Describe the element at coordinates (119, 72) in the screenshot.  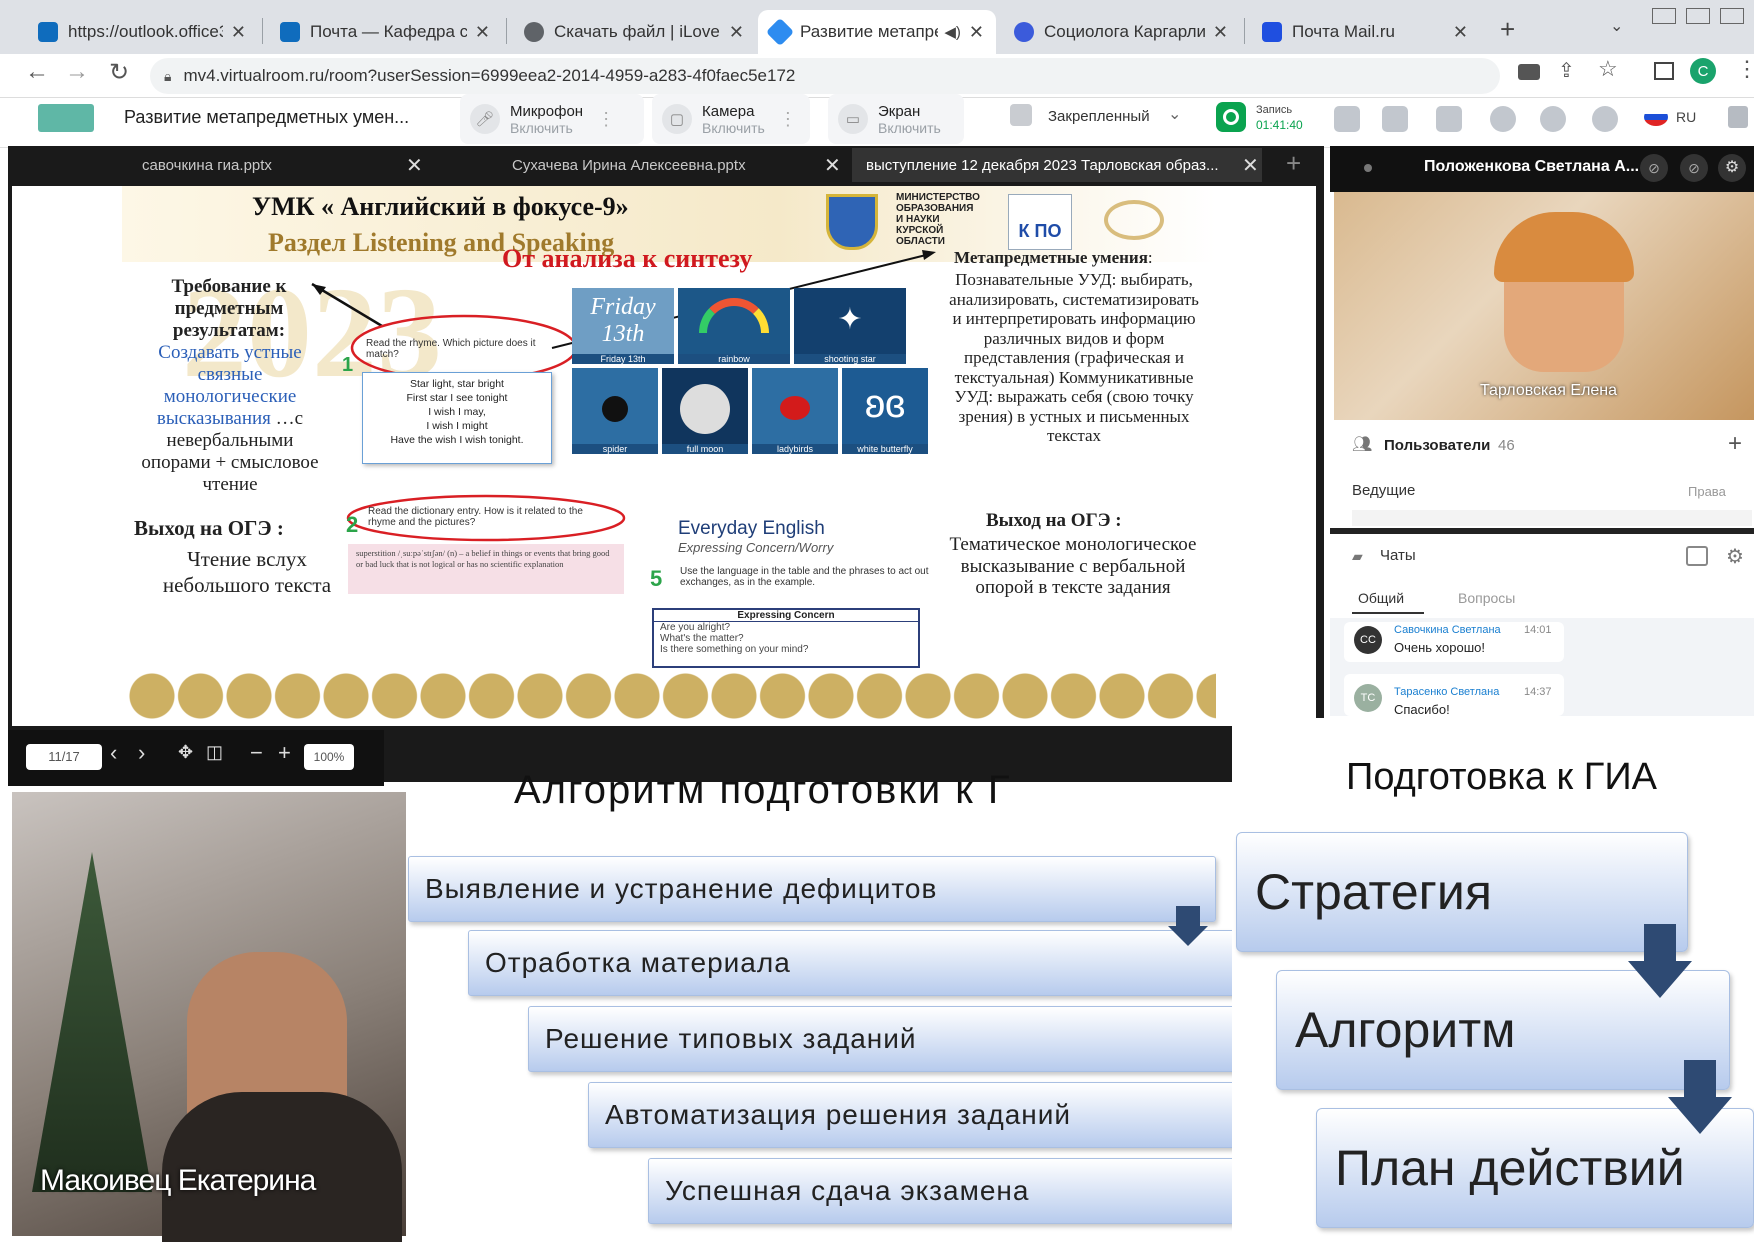
I see `reload-icon: ↻` at that location.